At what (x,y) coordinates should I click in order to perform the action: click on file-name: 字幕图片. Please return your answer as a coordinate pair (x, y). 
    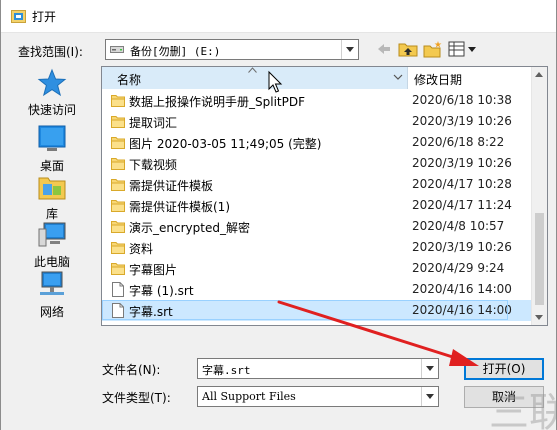
    Looking at the image, I should click on (153, 270).